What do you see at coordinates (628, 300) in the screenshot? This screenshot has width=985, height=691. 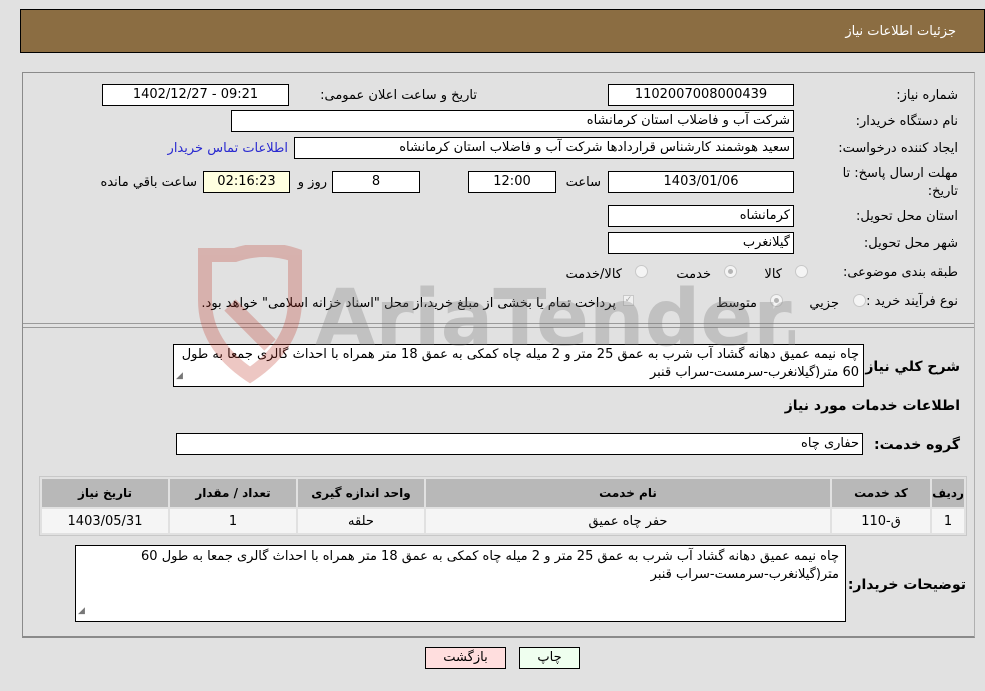 I see `treasury-checkbox: ✓` at bounding box center [628, 300].